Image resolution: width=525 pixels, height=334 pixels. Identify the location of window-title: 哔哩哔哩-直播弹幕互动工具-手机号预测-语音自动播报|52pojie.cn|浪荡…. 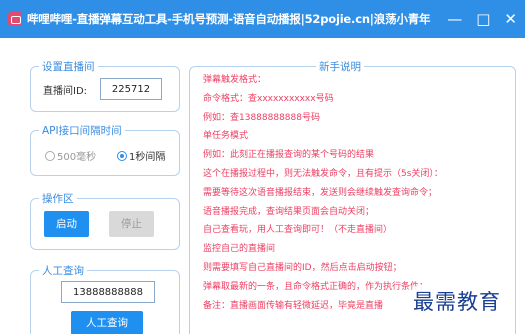
(229, 19).